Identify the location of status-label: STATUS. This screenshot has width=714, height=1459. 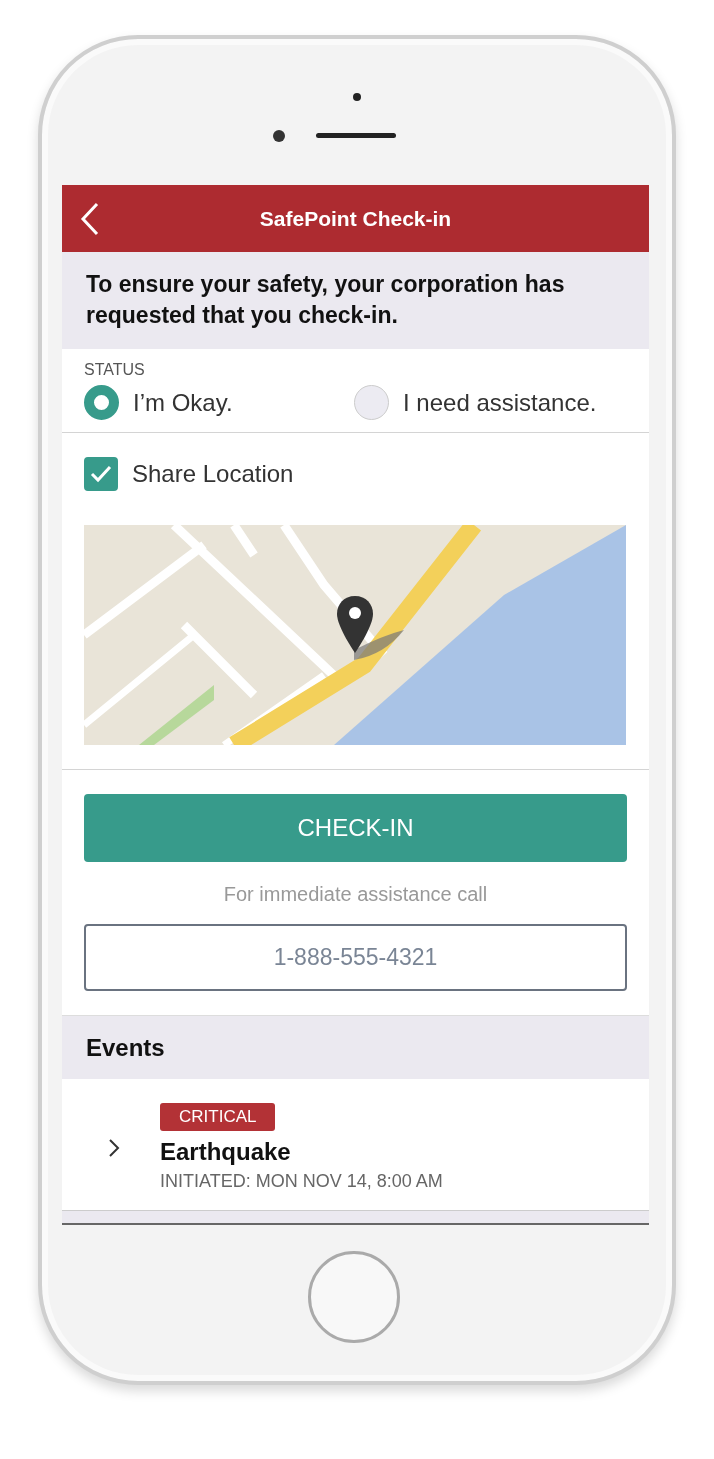
(115, 370).